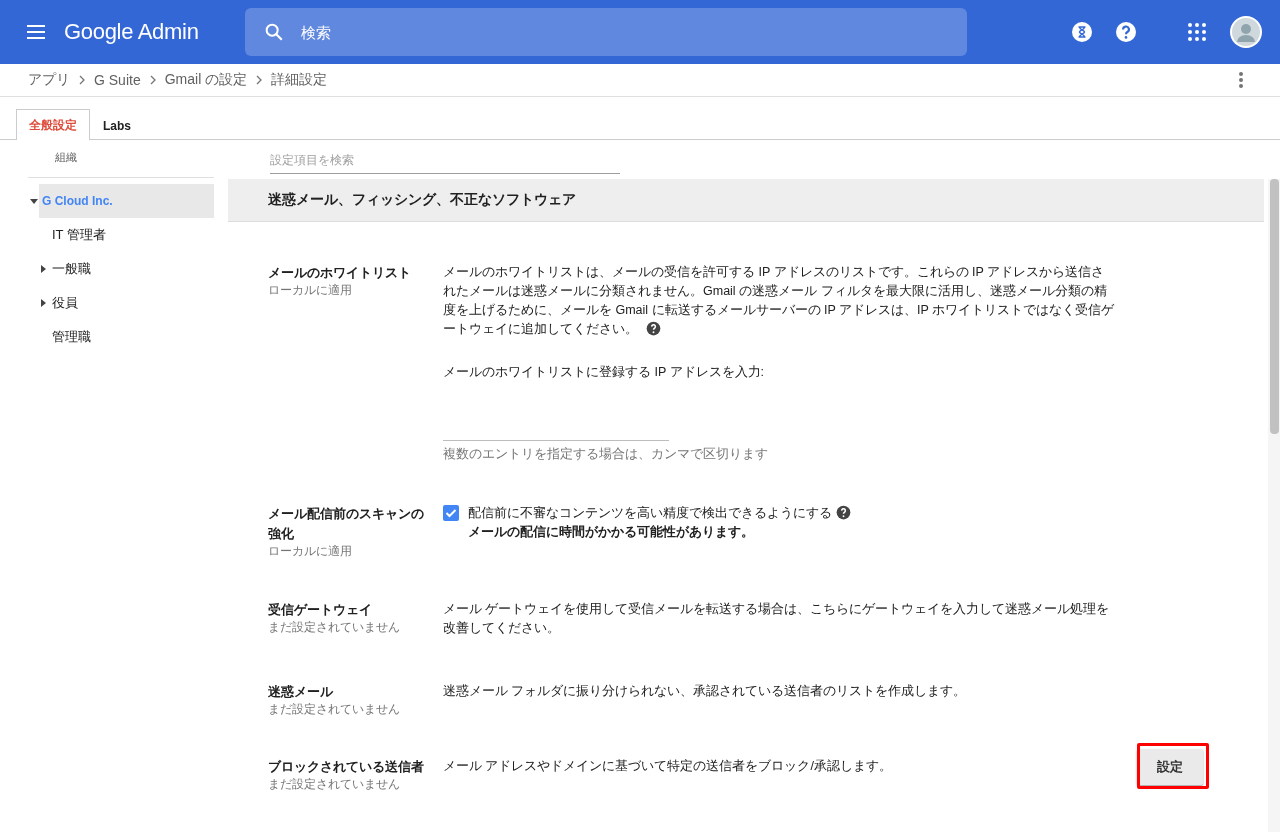 This screenshot has height=832, width=1280. I want to click on setting-description: 迷惑メール フォルダに振り分けられない、承認されている送信者のリストを作成します。, so click(705, 691).